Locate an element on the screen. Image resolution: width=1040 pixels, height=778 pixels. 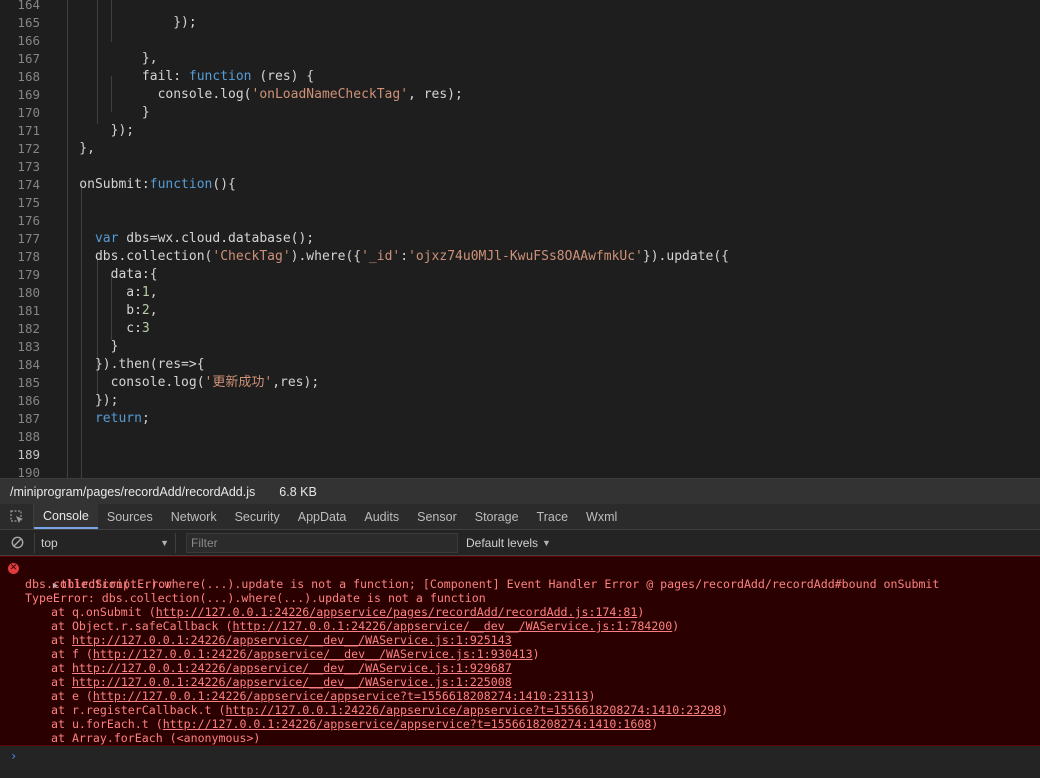
code-line: console.log('onLoadNameCheckTag', res); is located at coordinates (544, 95).